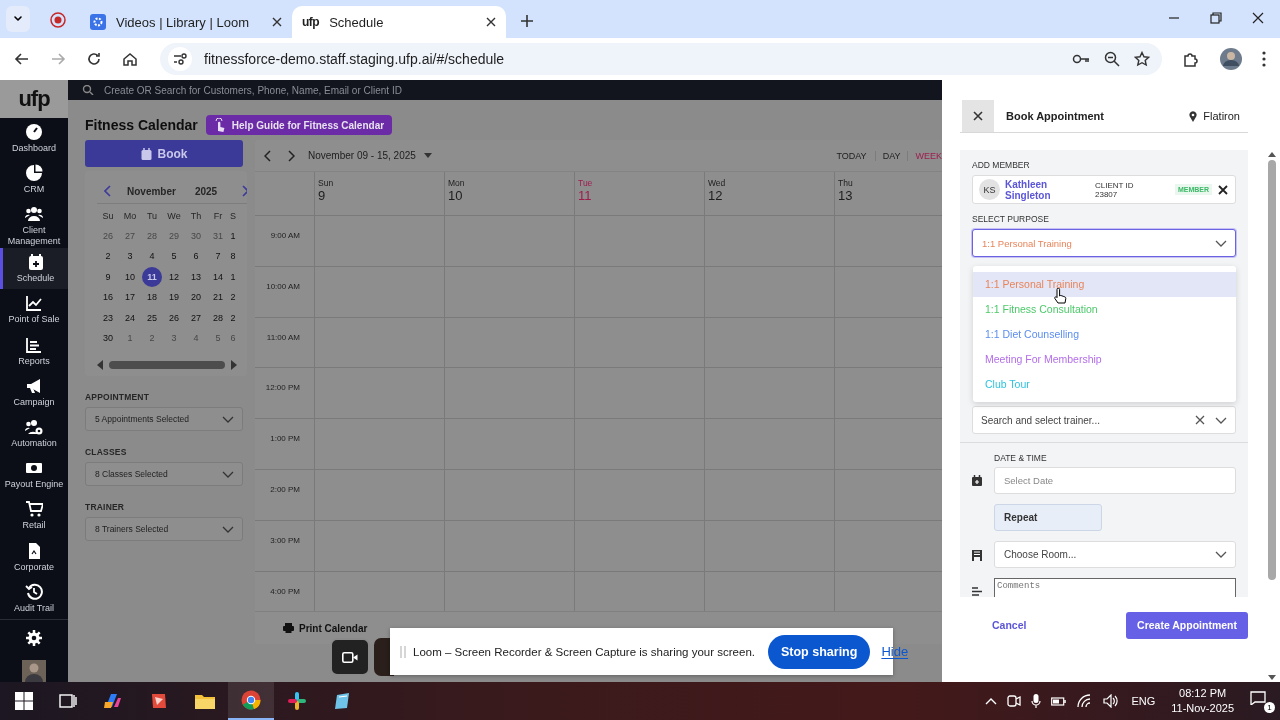 Image resolution: width=1280 pixels, height=720 pixels. What do you see at coordinates (1048, 517) in the screenshot?
I see `repeat-button: Repeat` at bounding box center [1048, 517].